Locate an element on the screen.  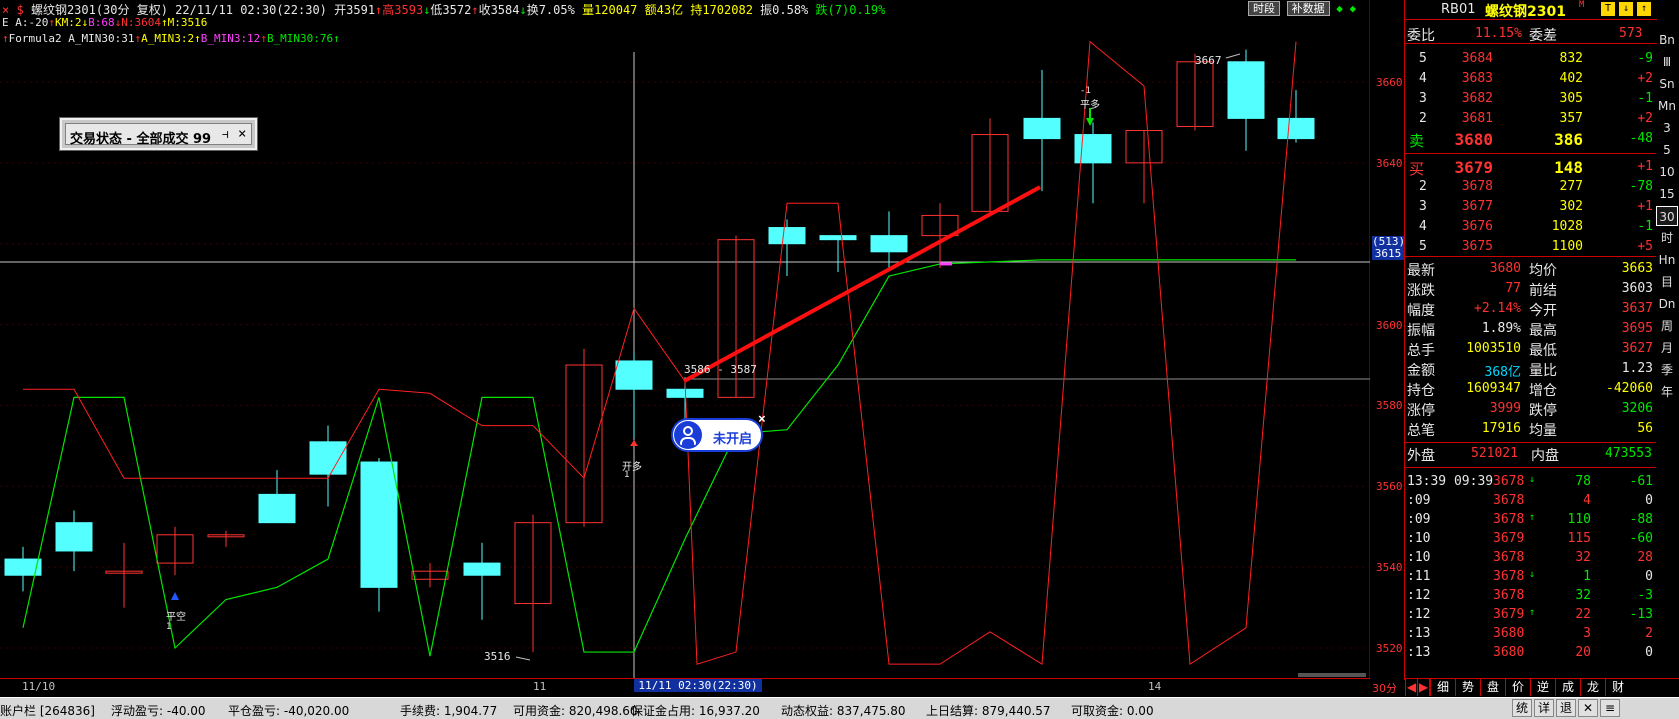
period-button: 周 is located at coordinates (1667, 326).